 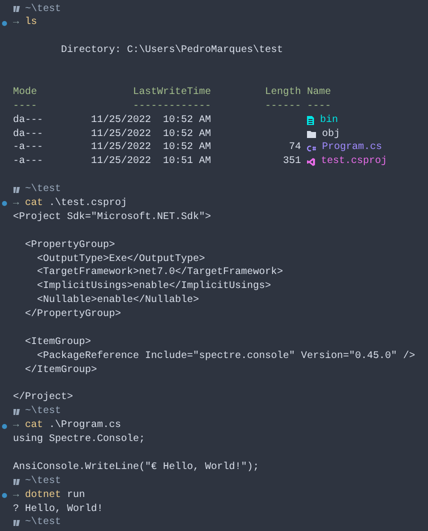 I want to click on output-line: <ItemGroup>, so click(x=58, y=343).